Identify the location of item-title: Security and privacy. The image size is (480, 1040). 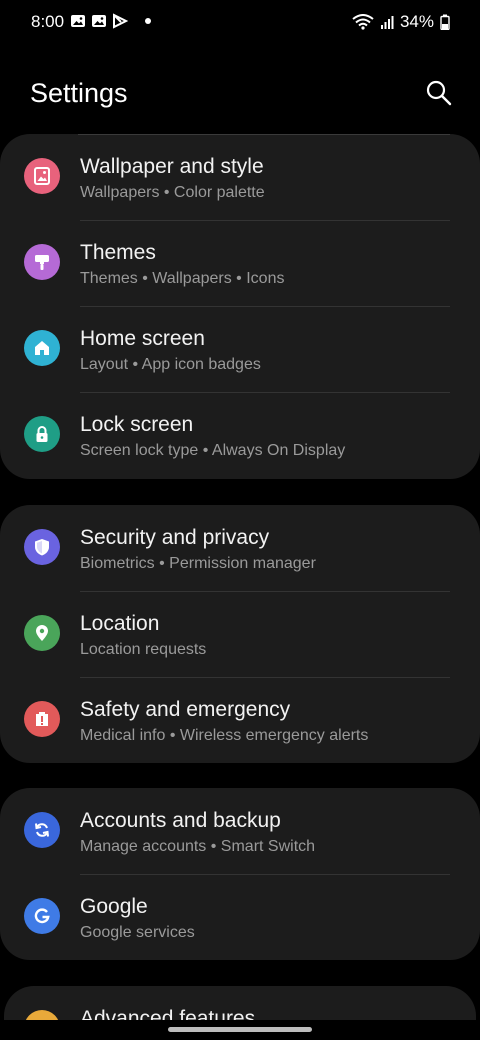
(175, 537).